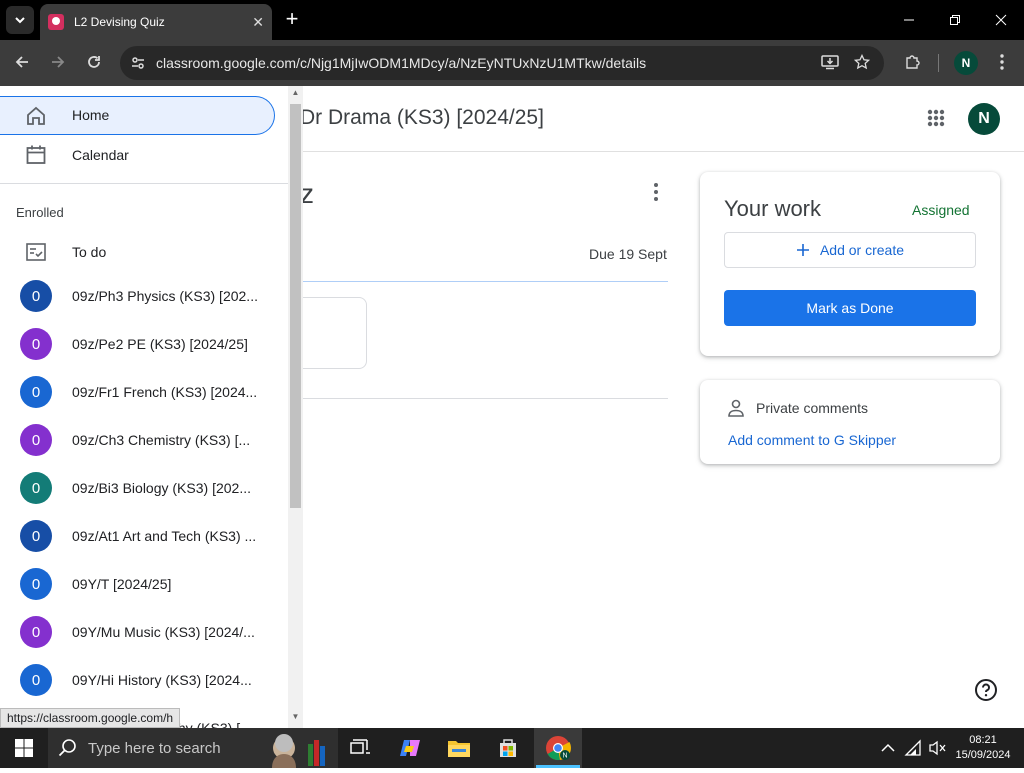 The image size is (1024, 773). I want to click on puzzle-icon, so click(913, 62).